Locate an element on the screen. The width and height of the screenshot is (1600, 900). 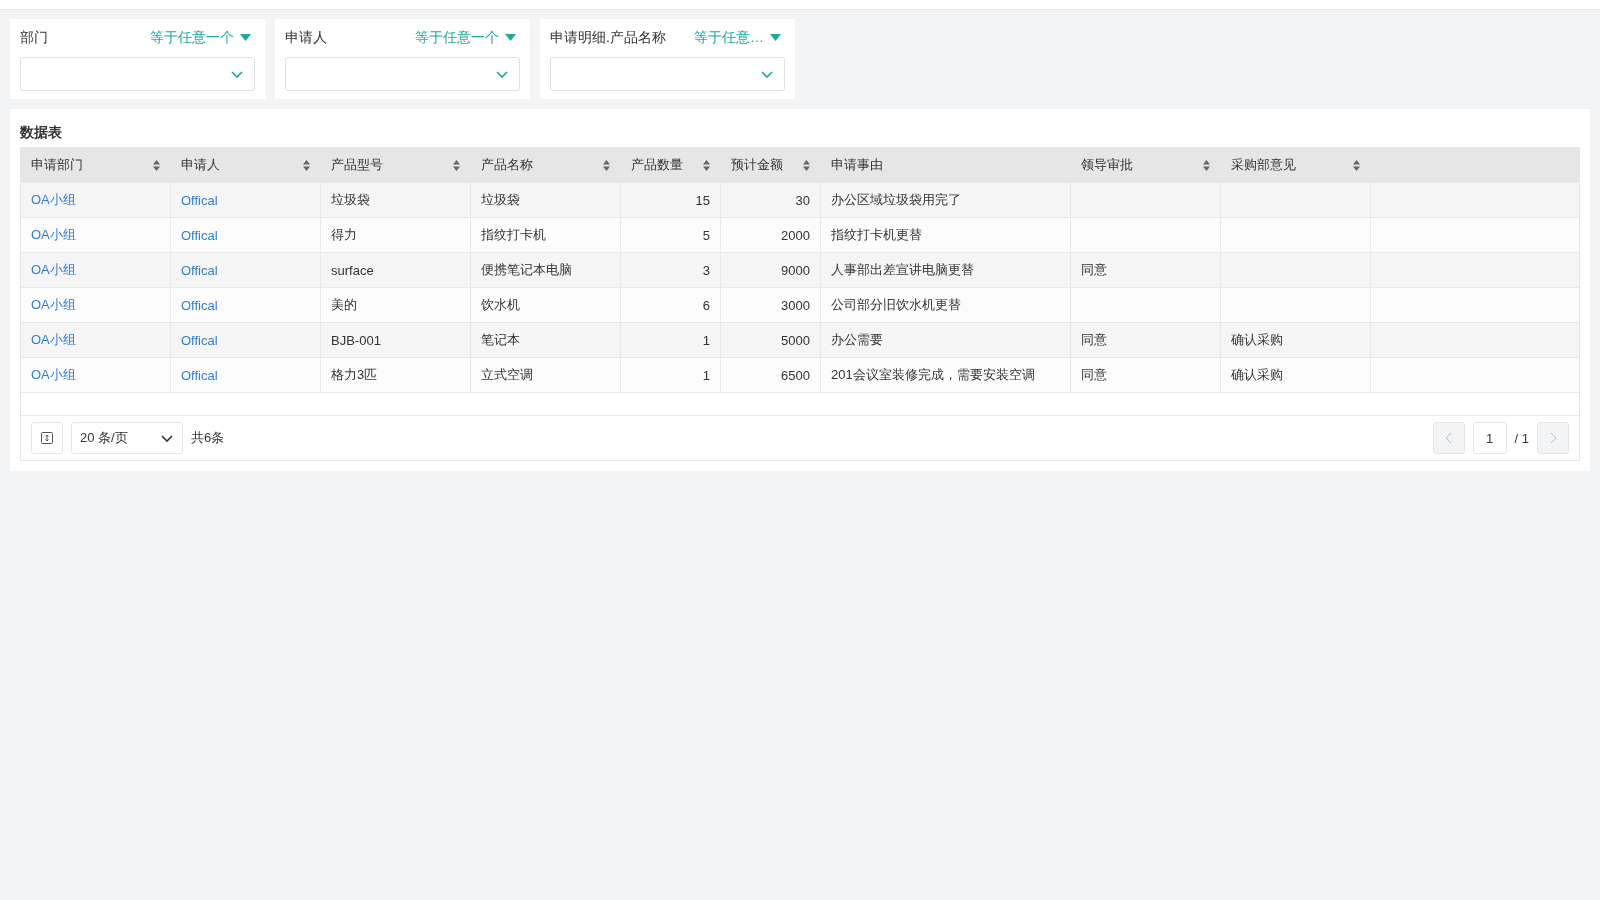
table-cell: 立式空调 is located at coordinates (546, 375).